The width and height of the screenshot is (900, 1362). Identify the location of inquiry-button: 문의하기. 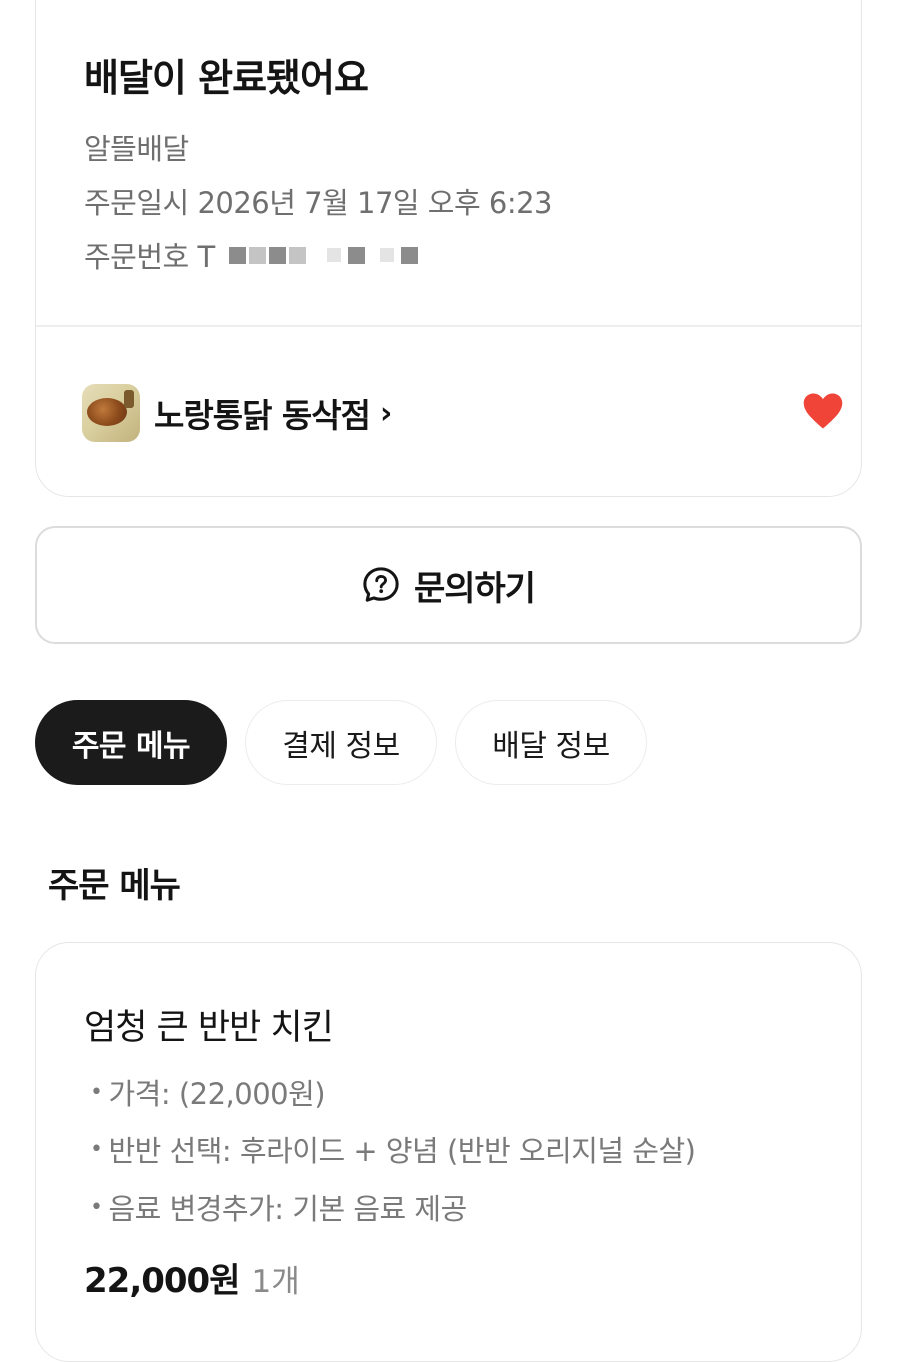
(448, 585).